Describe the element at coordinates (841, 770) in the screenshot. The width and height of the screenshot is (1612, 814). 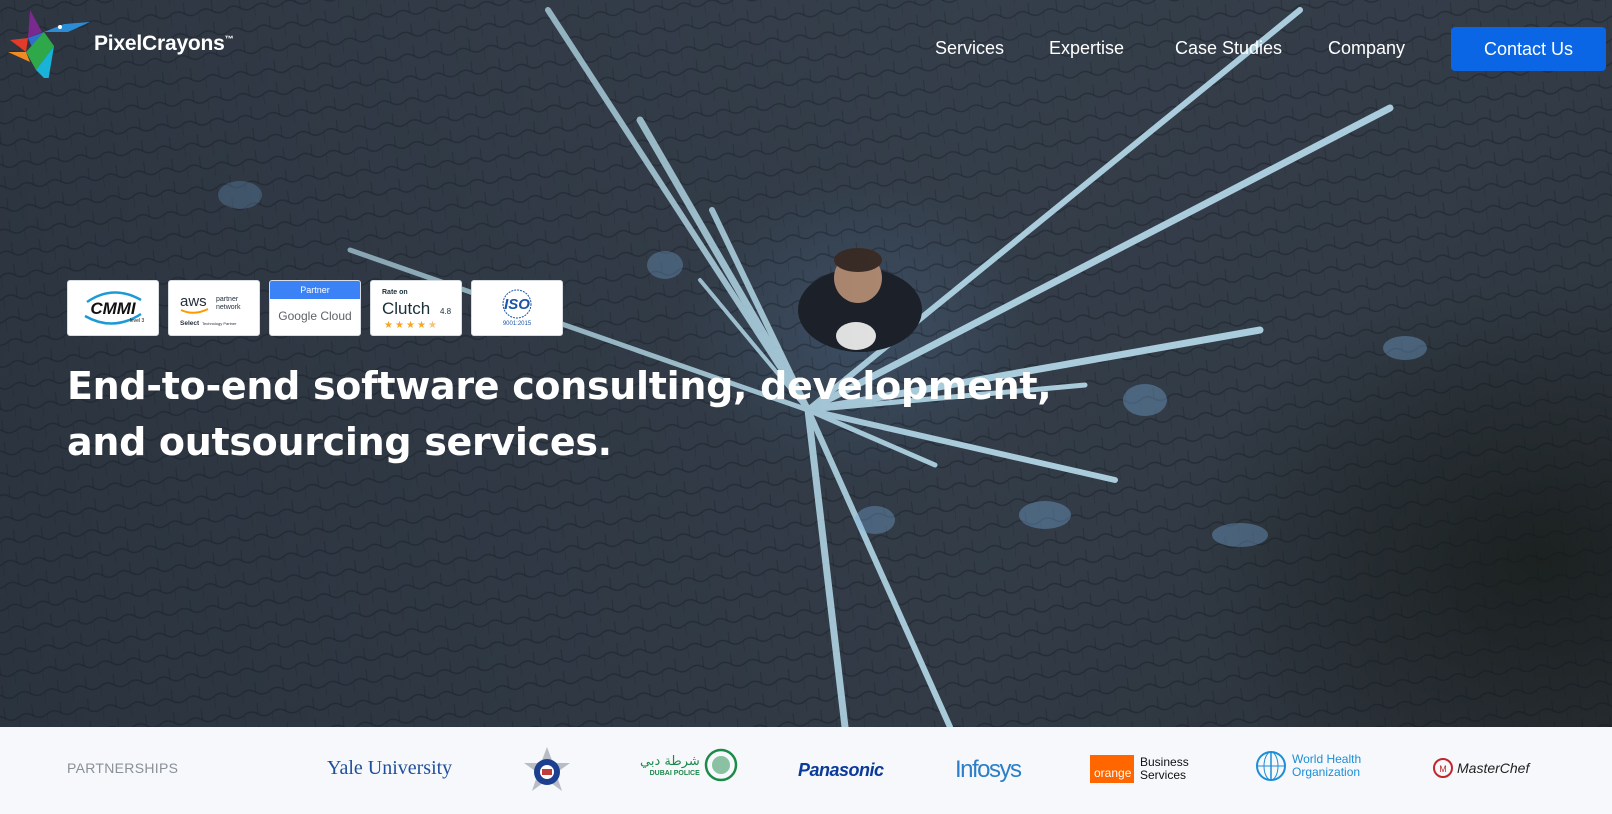
I see `panasonic-logo: Panasonic` at that location.